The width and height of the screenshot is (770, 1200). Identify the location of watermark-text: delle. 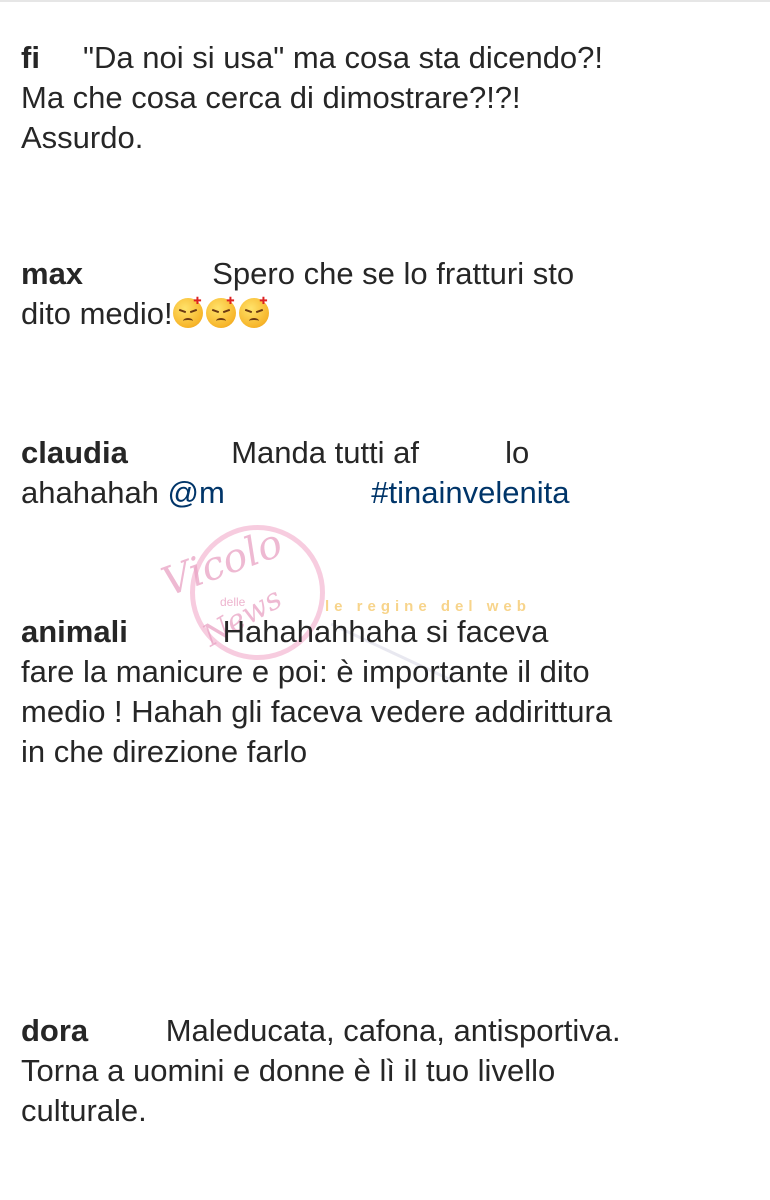
(233, 602).